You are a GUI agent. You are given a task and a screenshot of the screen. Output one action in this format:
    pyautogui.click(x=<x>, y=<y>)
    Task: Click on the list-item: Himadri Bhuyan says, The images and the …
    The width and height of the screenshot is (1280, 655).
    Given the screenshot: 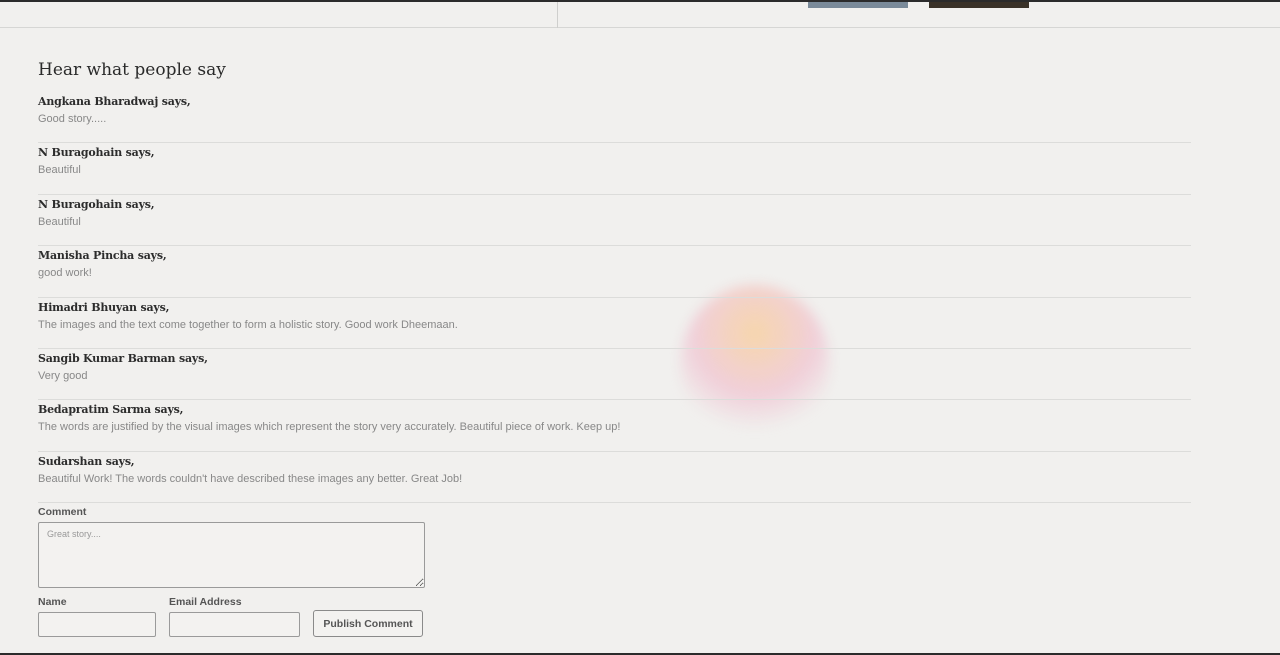 What is the action you would take?
    pyautogui.click(x=614, y=323)
    